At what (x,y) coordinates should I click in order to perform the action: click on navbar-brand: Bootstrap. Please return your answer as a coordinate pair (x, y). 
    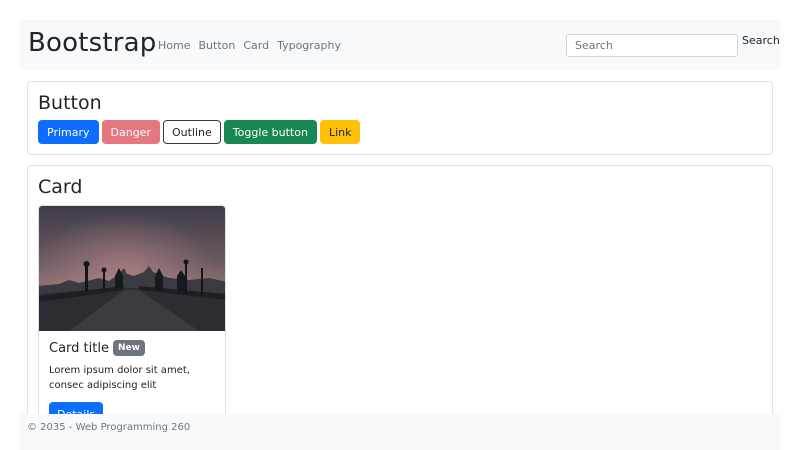
    Looking at the image, I should click on (92, 43).